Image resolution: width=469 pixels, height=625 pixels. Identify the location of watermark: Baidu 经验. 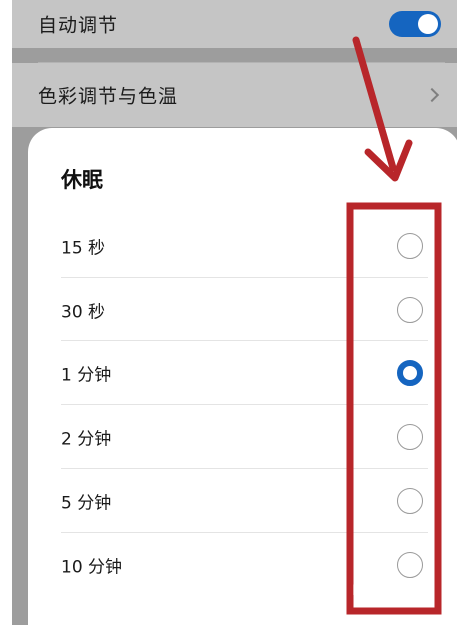
(392, 591).